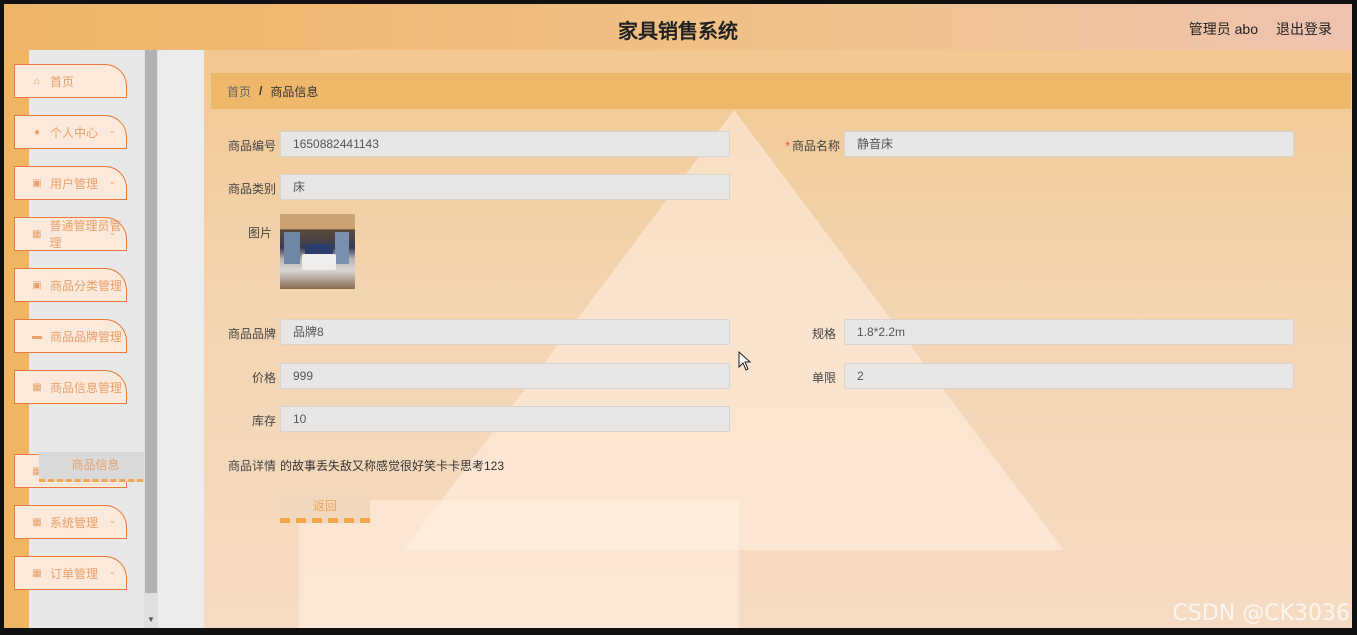  Describe the element at coordinates (251, 334) in the screenshot. I see `product-brand-label: 商品品牌` at that location.